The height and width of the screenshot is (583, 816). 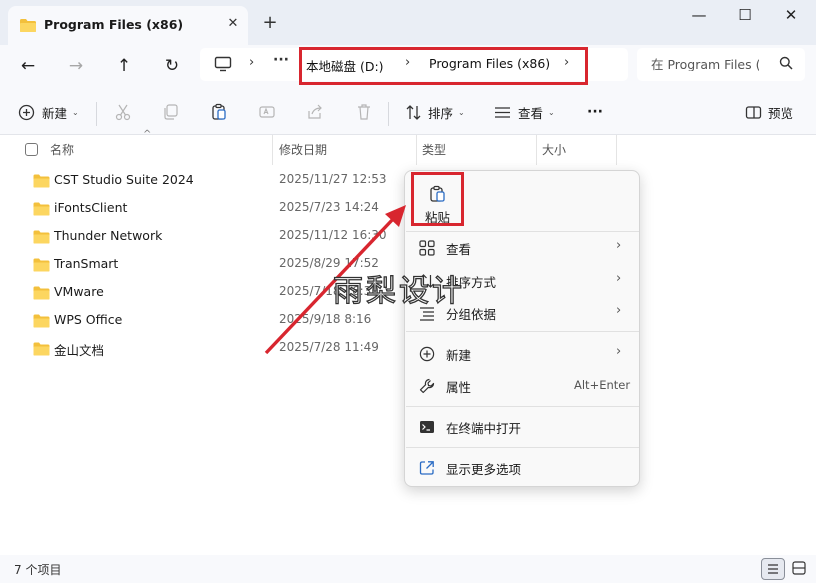 What do you see at coordinates (38, 570) in the screenshot?
I see `item-count: 7 个项目` at bounding box center [38, 570].